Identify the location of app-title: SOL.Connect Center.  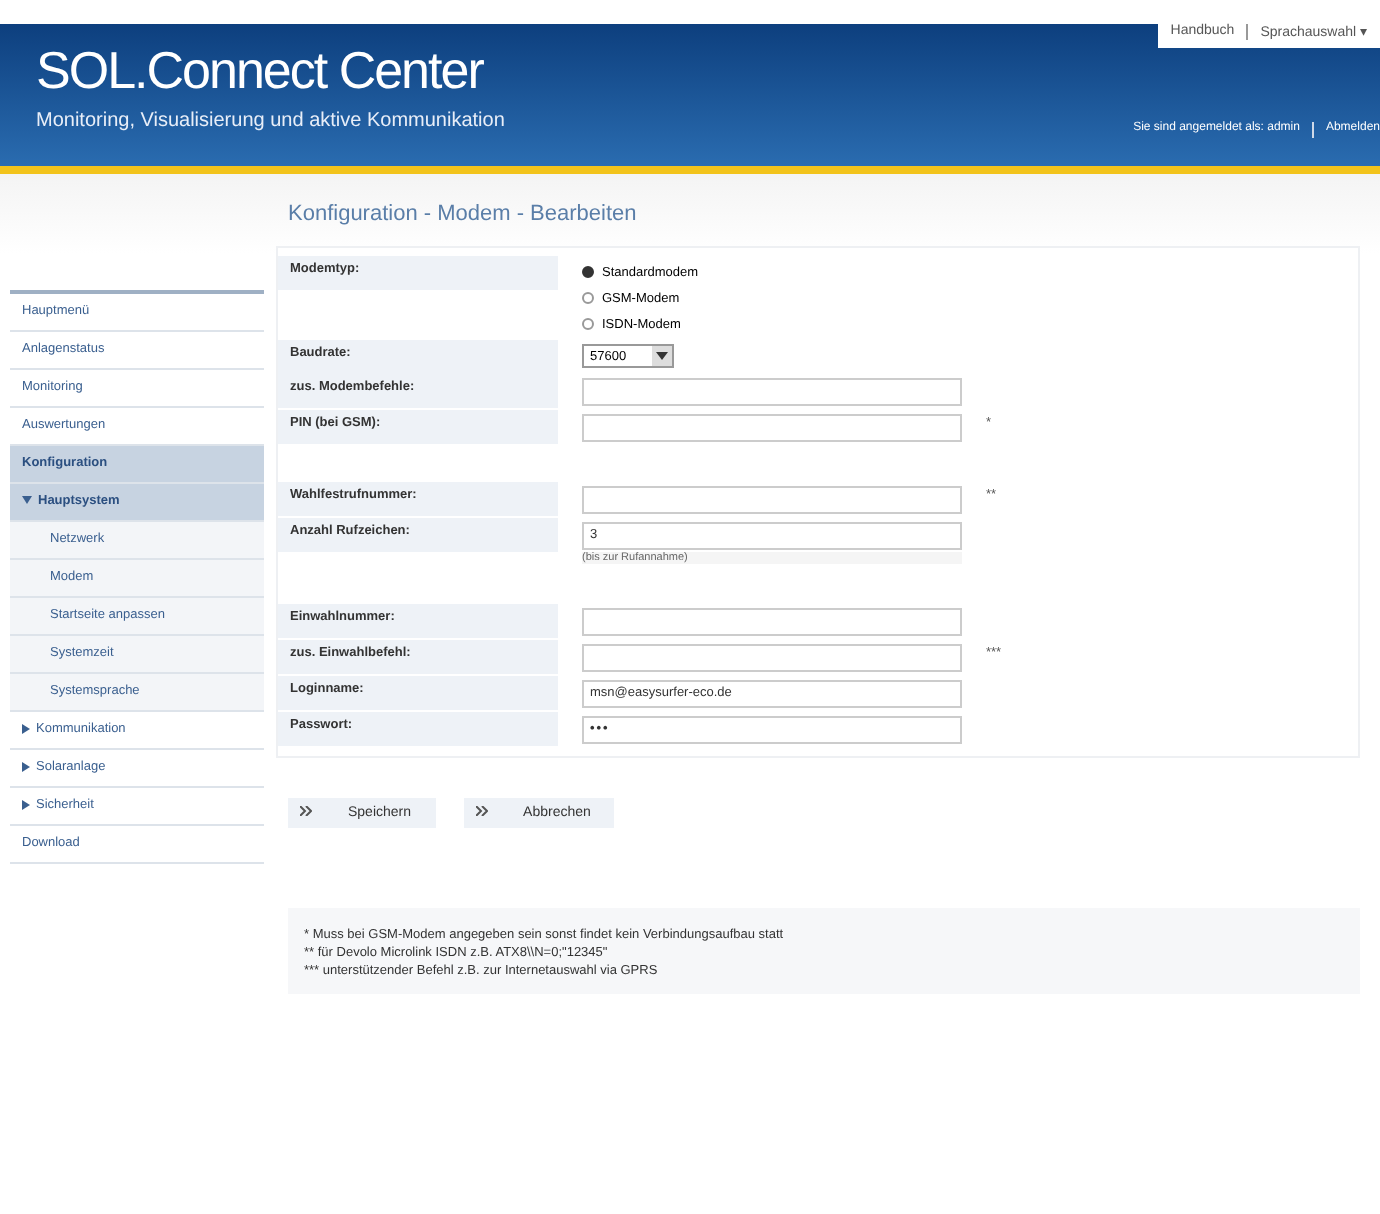
(261, 71).